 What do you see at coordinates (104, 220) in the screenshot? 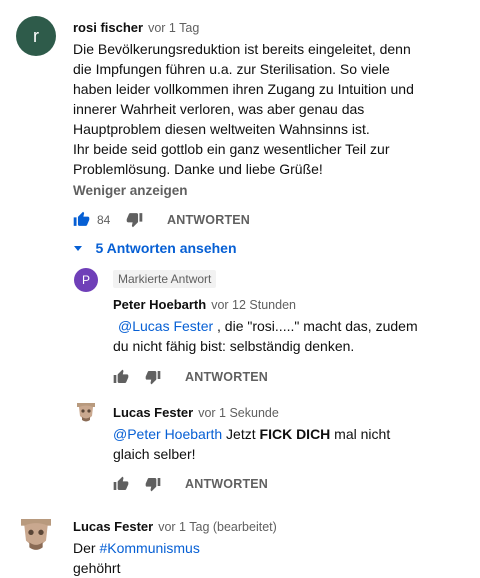
I see `like-count: 84` at bounding box center [104, 220].